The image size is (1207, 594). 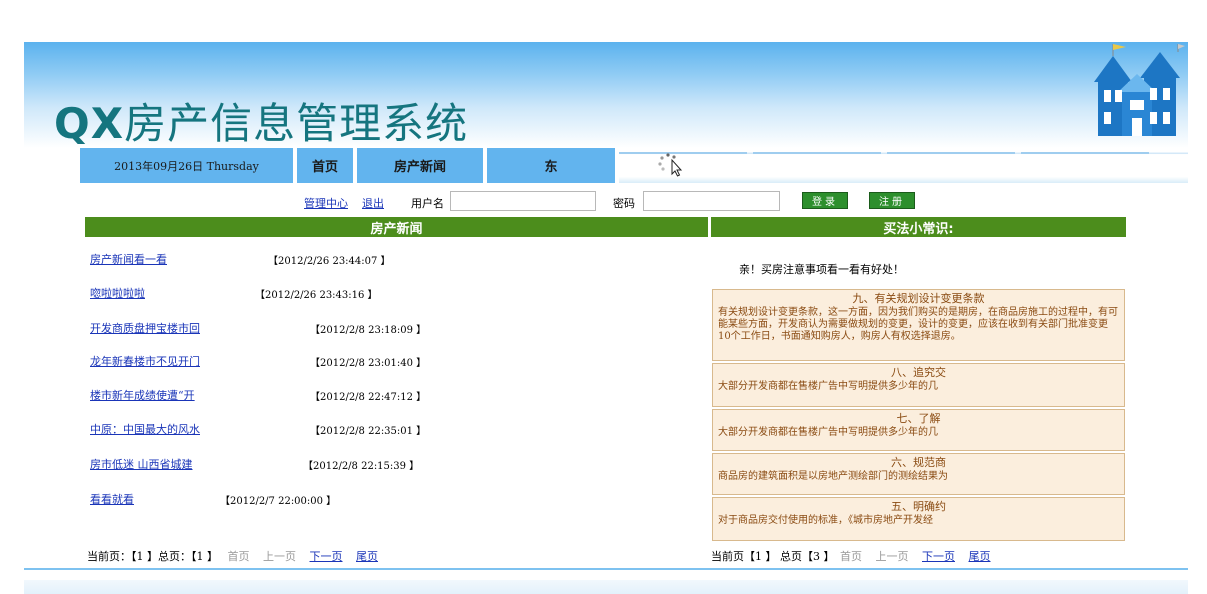 What do you see at coordinates (145, 328) in the screenshot?
I see `news-item-link: 开发商质盘押宝楼市回` at bounding box center [145, 328].